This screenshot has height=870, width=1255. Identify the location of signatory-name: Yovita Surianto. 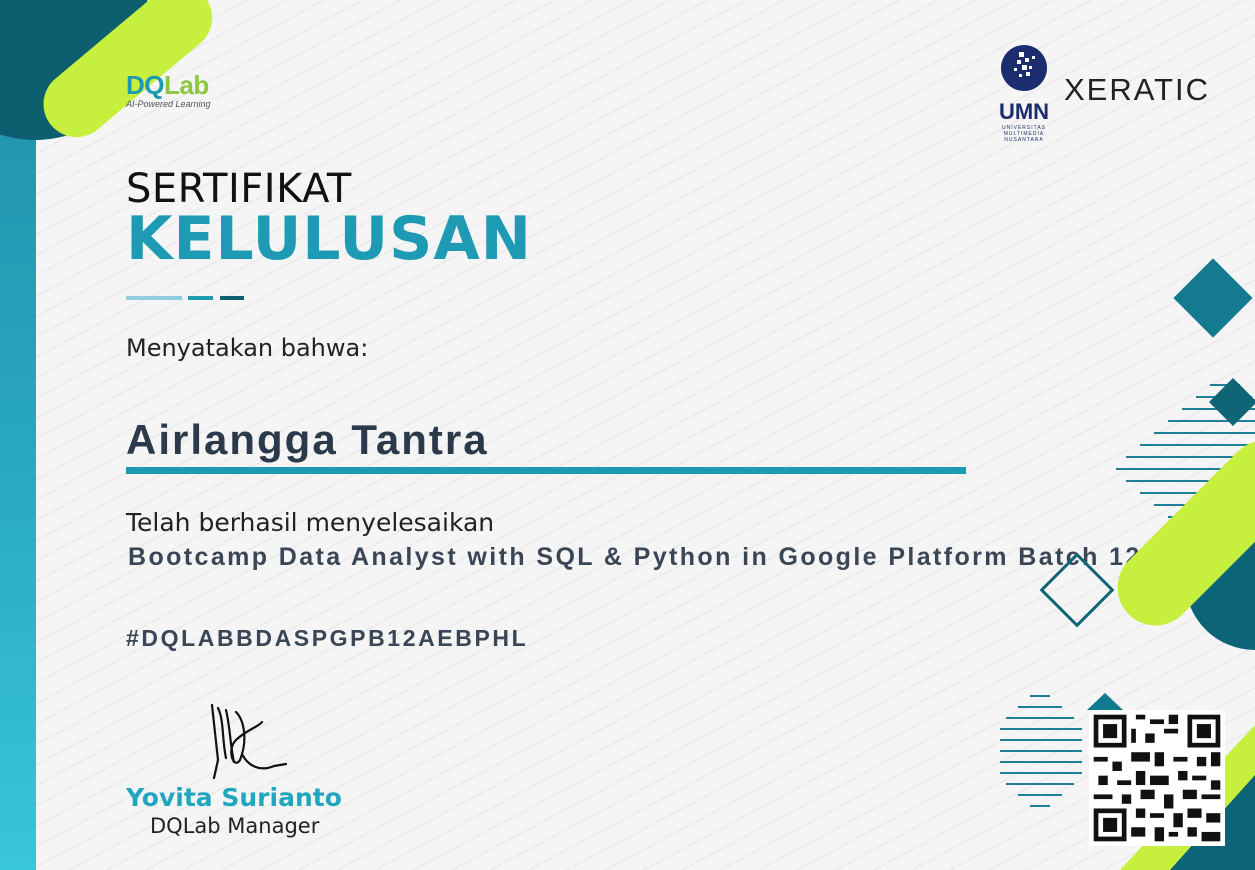
(234, 797).